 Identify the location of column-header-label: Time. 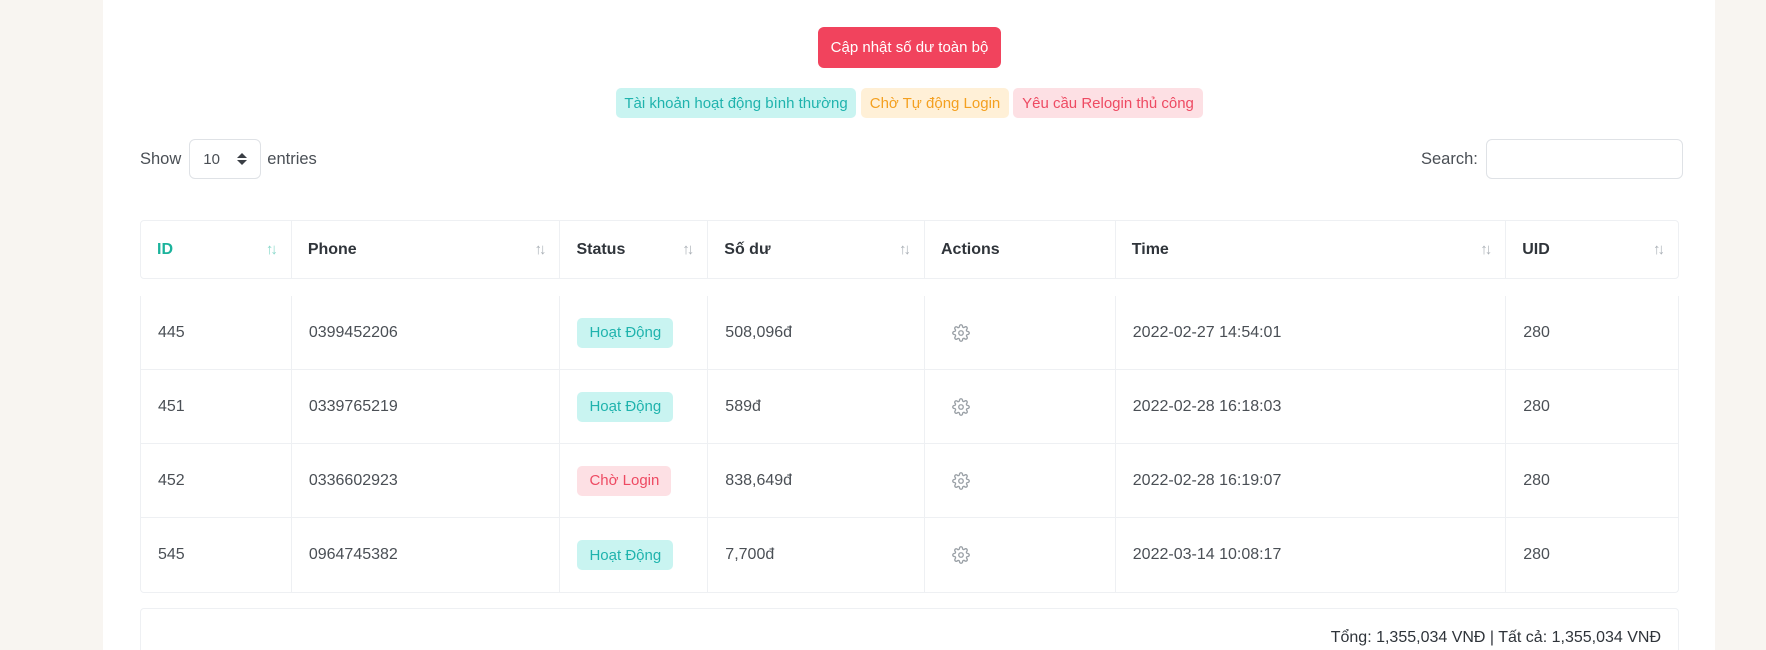
(1150, 249).